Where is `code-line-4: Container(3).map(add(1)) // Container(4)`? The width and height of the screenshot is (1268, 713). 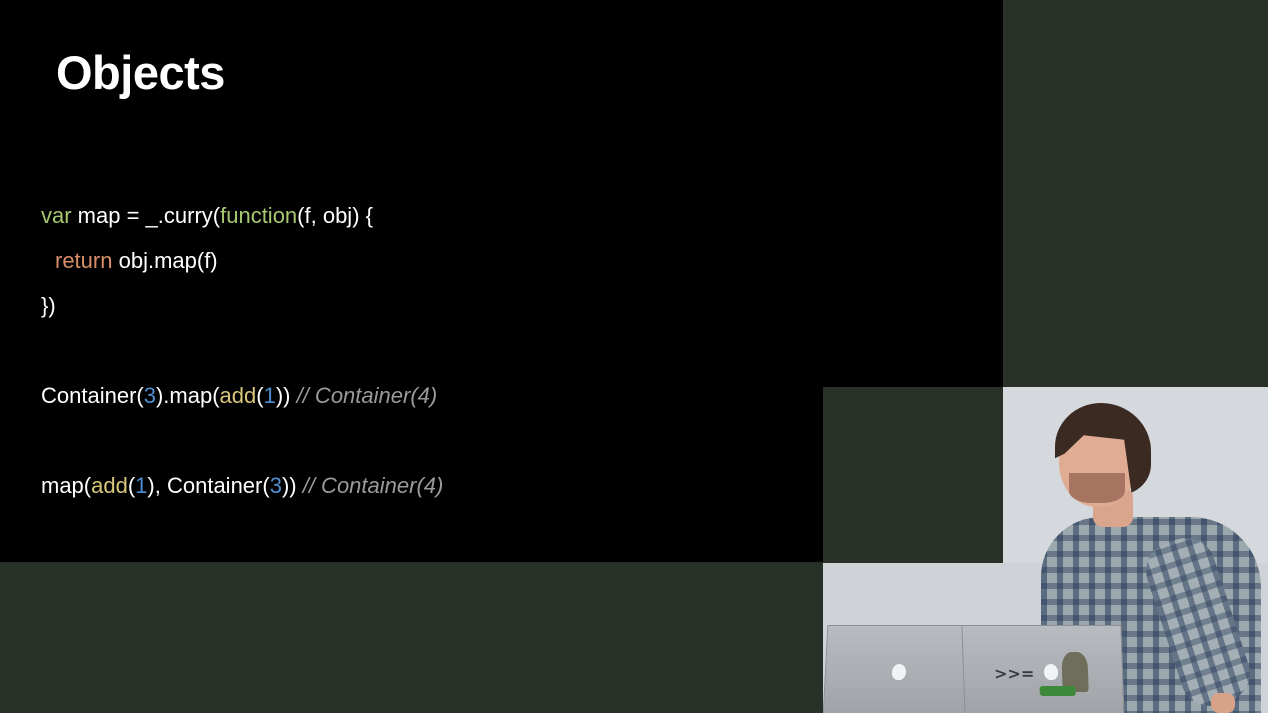
code-line-4: Container(3).map(add(1)) // Container(4) is located at coordinates (239, 396).